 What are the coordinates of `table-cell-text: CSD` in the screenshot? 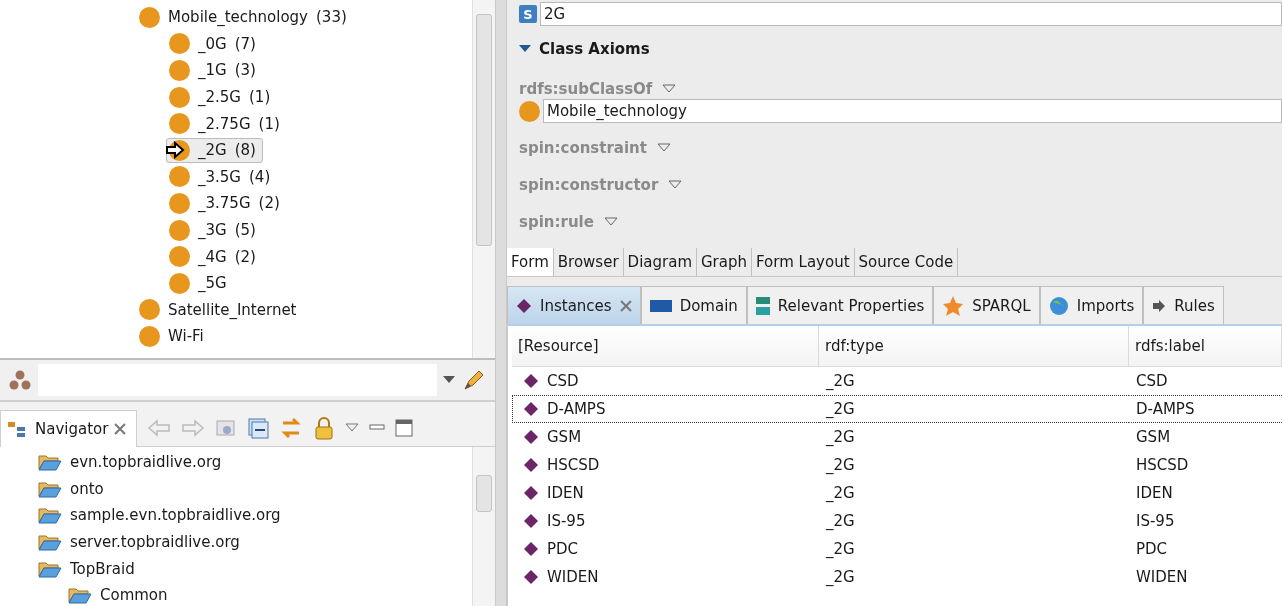 It's located at (1152, 381).